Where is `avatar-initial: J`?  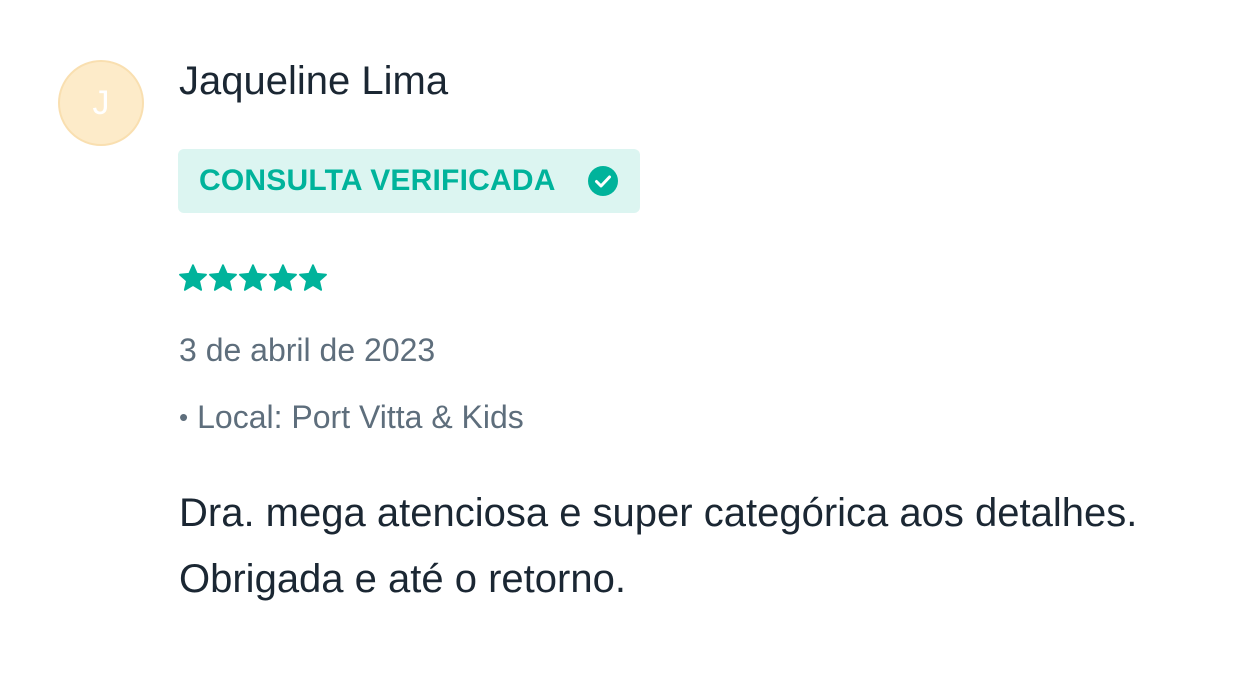 avatar-initial: J is located at coordinates (101, 102).